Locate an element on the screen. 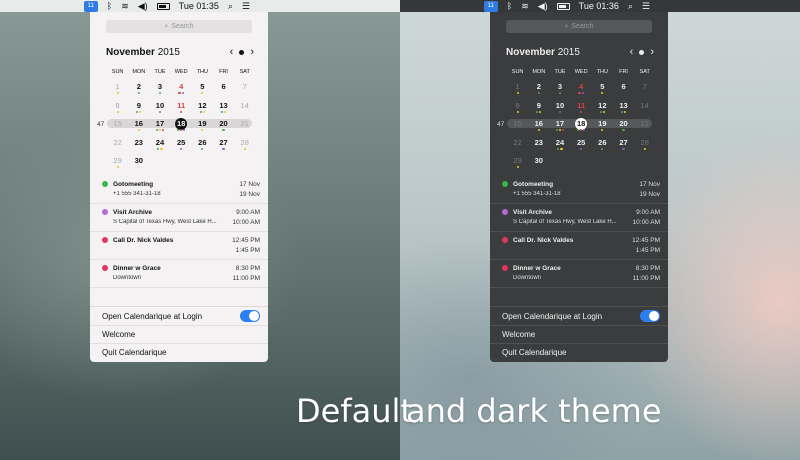 The width and height of the screenshot is (800, 460). menubar-clock: Tue 01:36 is located at coordinates (599, 6).